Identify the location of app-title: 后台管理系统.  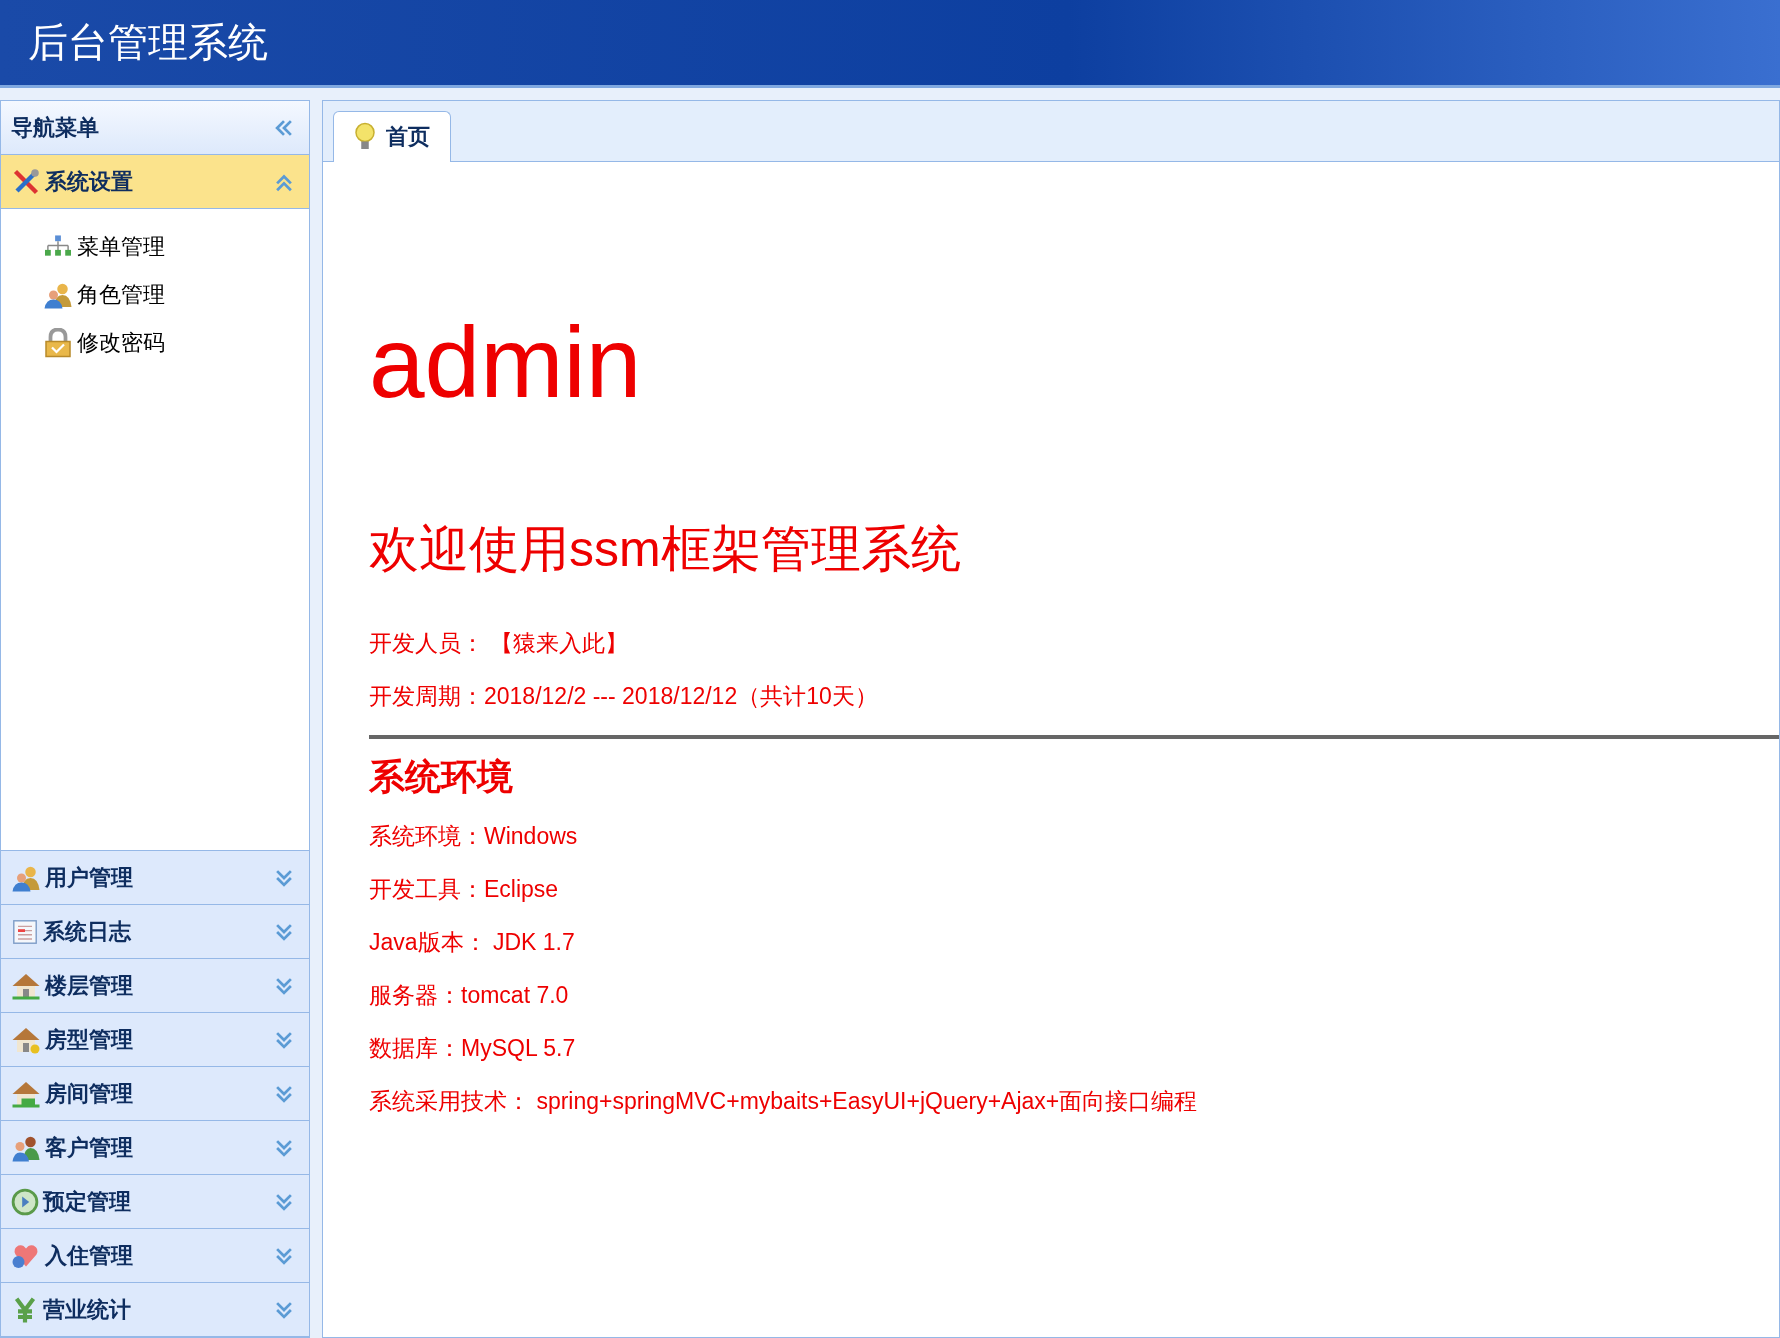
(148, 42).